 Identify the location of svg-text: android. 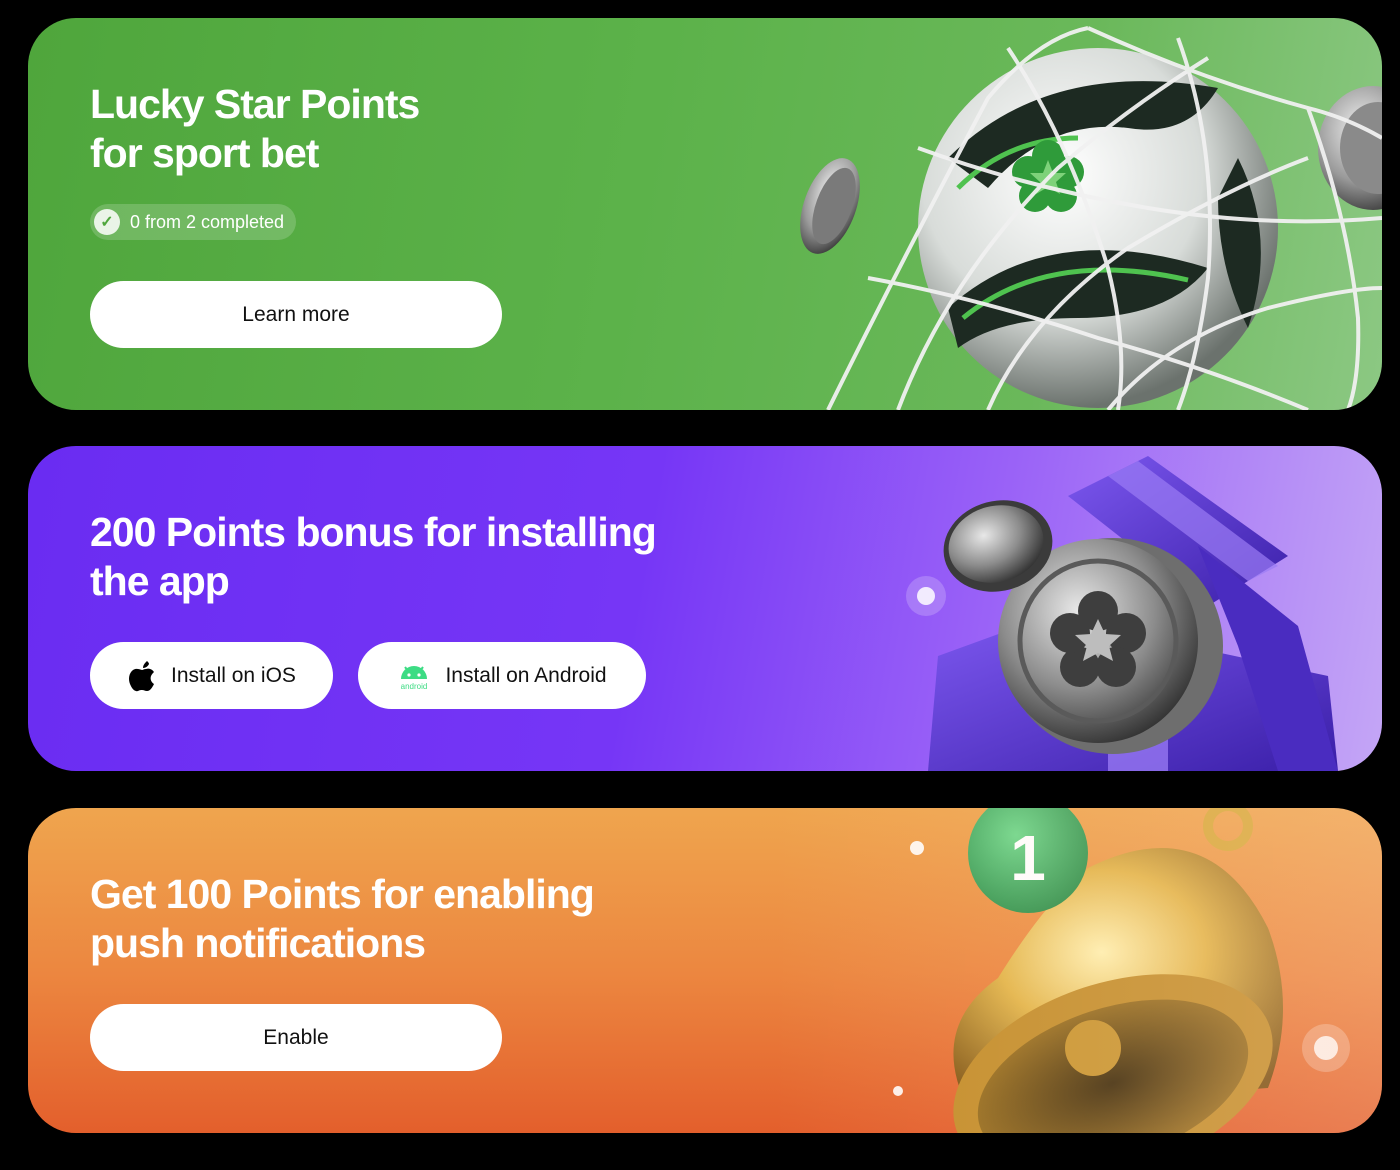
(414, 686).